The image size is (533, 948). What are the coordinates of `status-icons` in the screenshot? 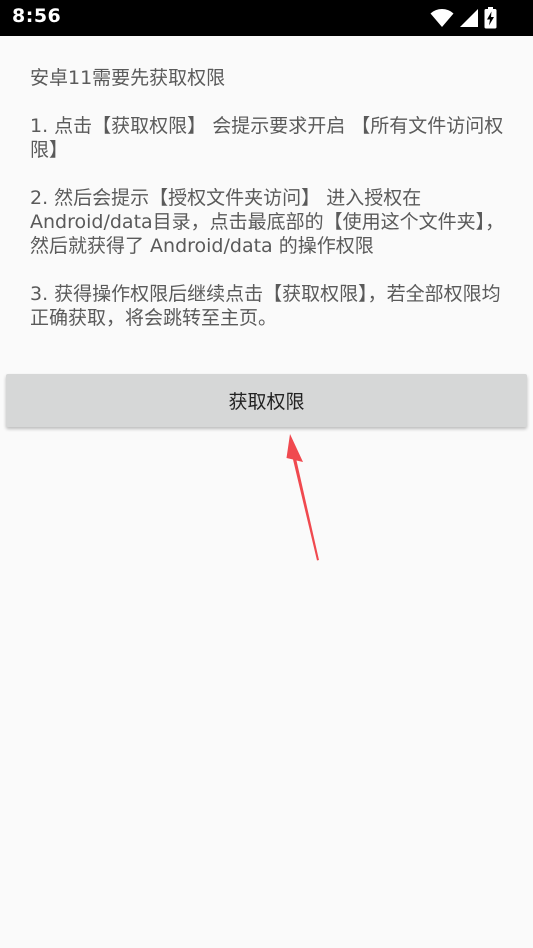 It's located at (463, 18).